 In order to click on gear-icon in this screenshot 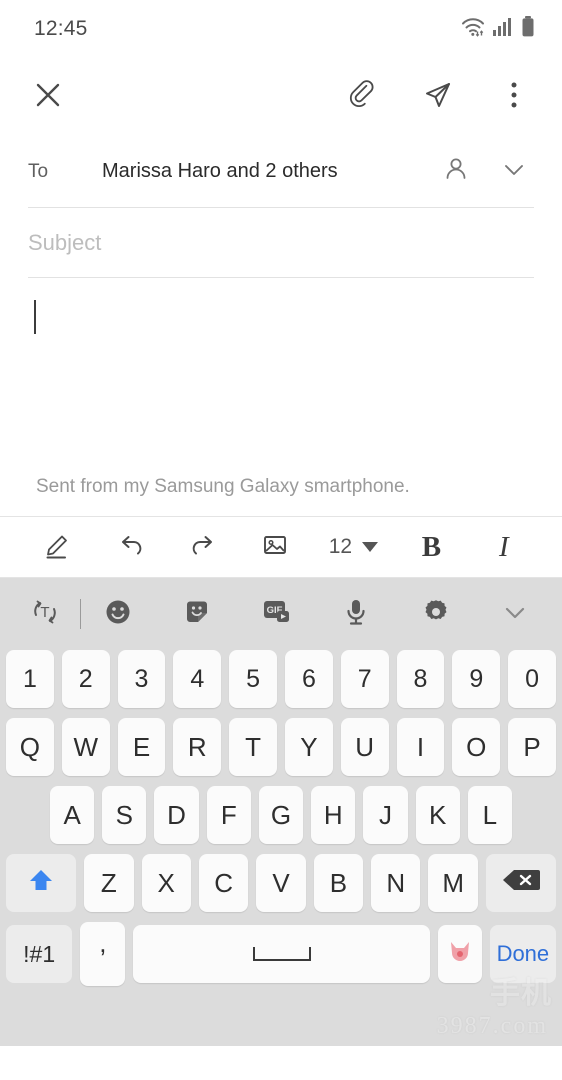, I will do `click(436, 614)`.